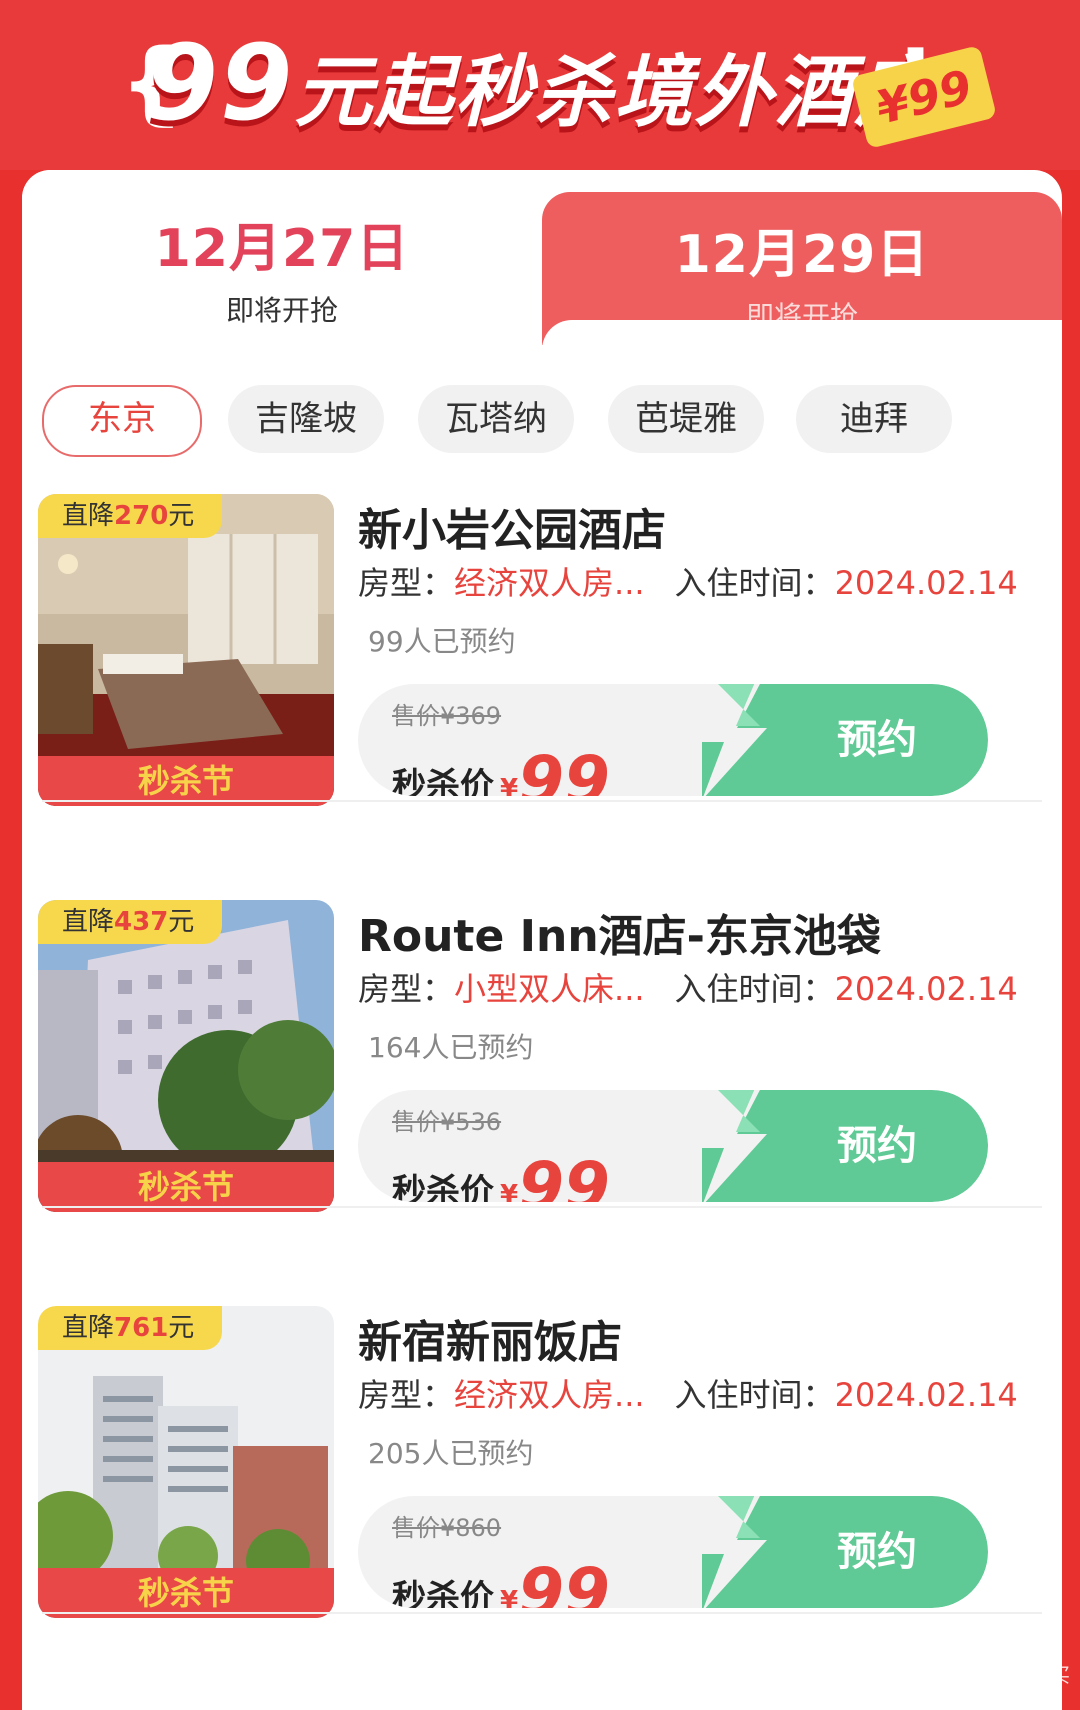 The height and width of the screenshot is (1710, 1080). I want to click on city-chip-dubai: 迪拜, so click(874, 419).